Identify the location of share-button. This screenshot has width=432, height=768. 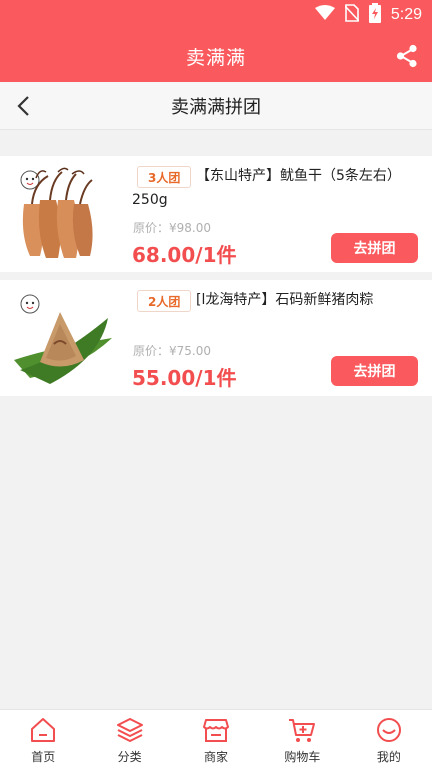
(407, 56).